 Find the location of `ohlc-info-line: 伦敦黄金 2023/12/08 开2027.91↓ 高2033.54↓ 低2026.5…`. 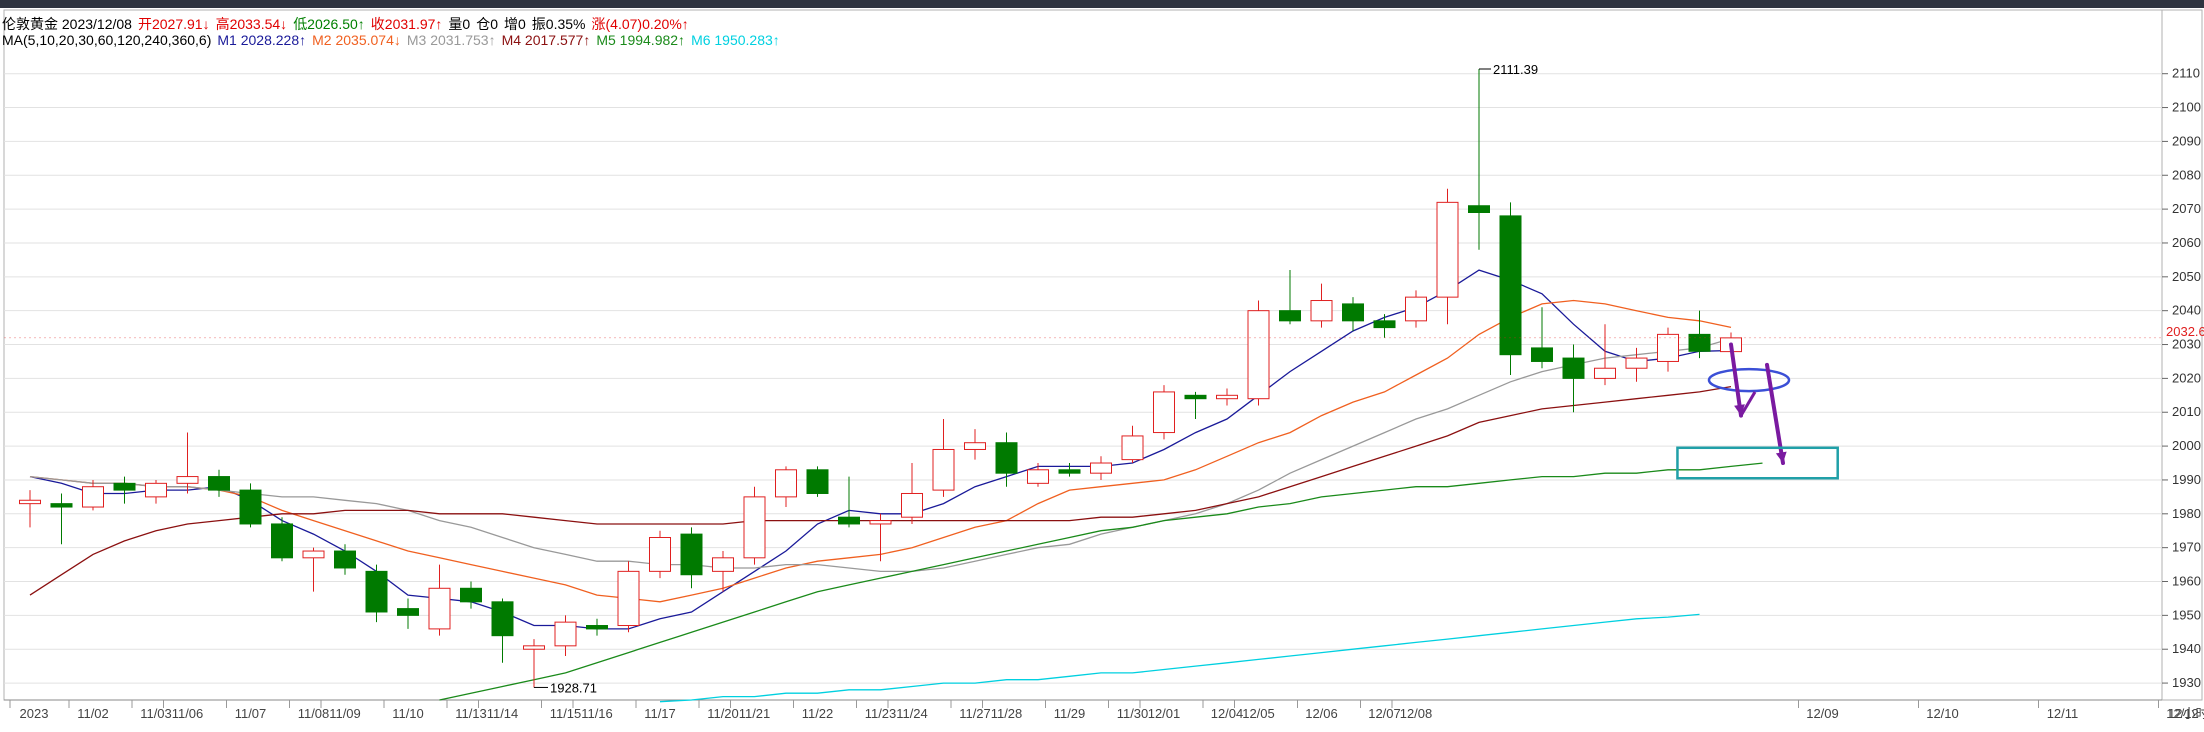

ohlc-info-line: 伦敦黄金 2023/12/08 开2027.91↓ 高2033.54↓ 低2026.5… is located at coordinates (348, 24).